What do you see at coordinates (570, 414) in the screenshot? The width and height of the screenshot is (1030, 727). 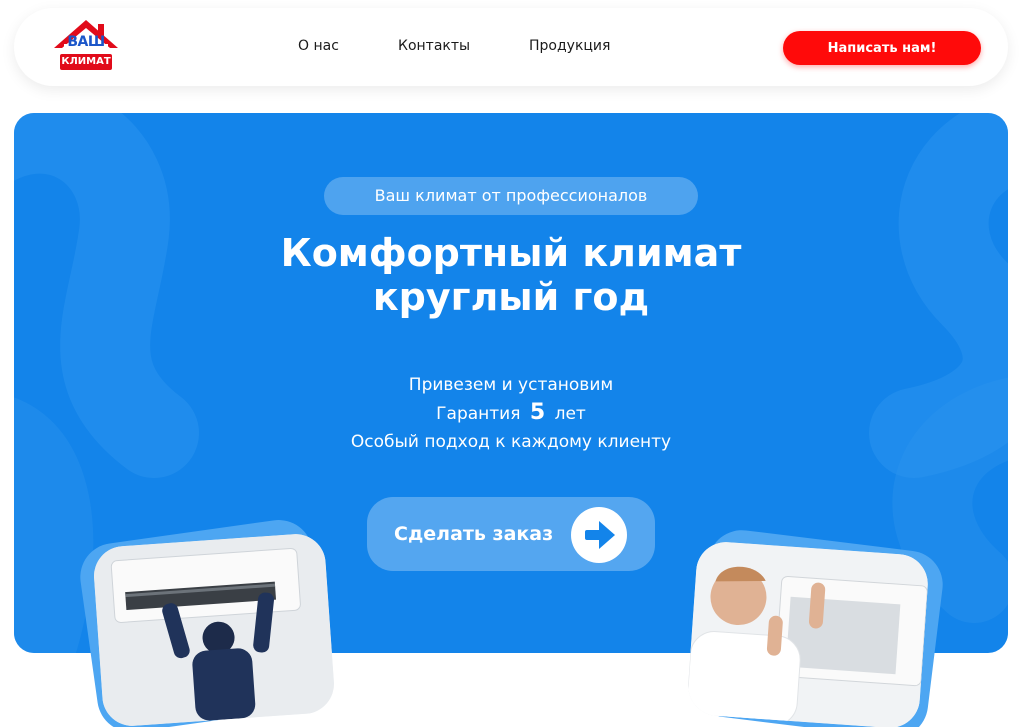 I see `feature-warranty-suffix: лет` at bounding box center [570, 414].